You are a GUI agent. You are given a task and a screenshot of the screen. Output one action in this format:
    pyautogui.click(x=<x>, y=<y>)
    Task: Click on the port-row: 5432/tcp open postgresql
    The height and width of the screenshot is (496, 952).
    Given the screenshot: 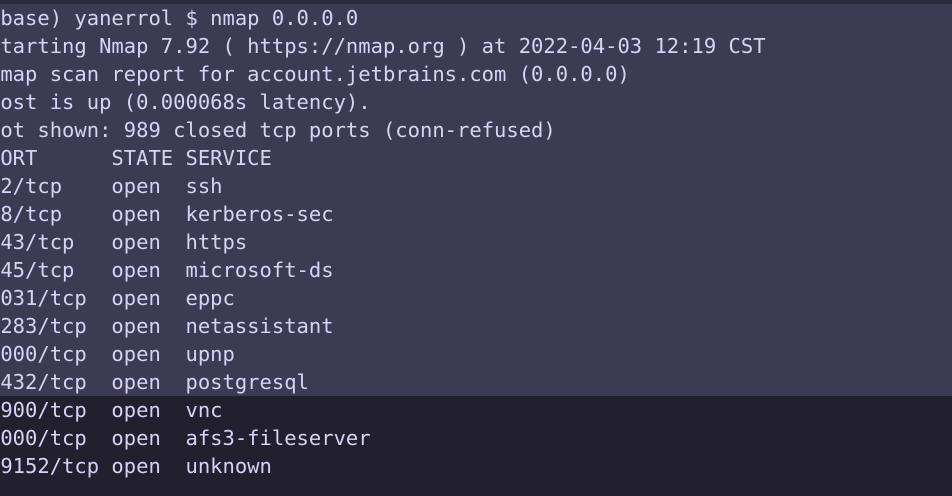 What is the action you would take?
    pyautogui.click(x=154, y=382)
    